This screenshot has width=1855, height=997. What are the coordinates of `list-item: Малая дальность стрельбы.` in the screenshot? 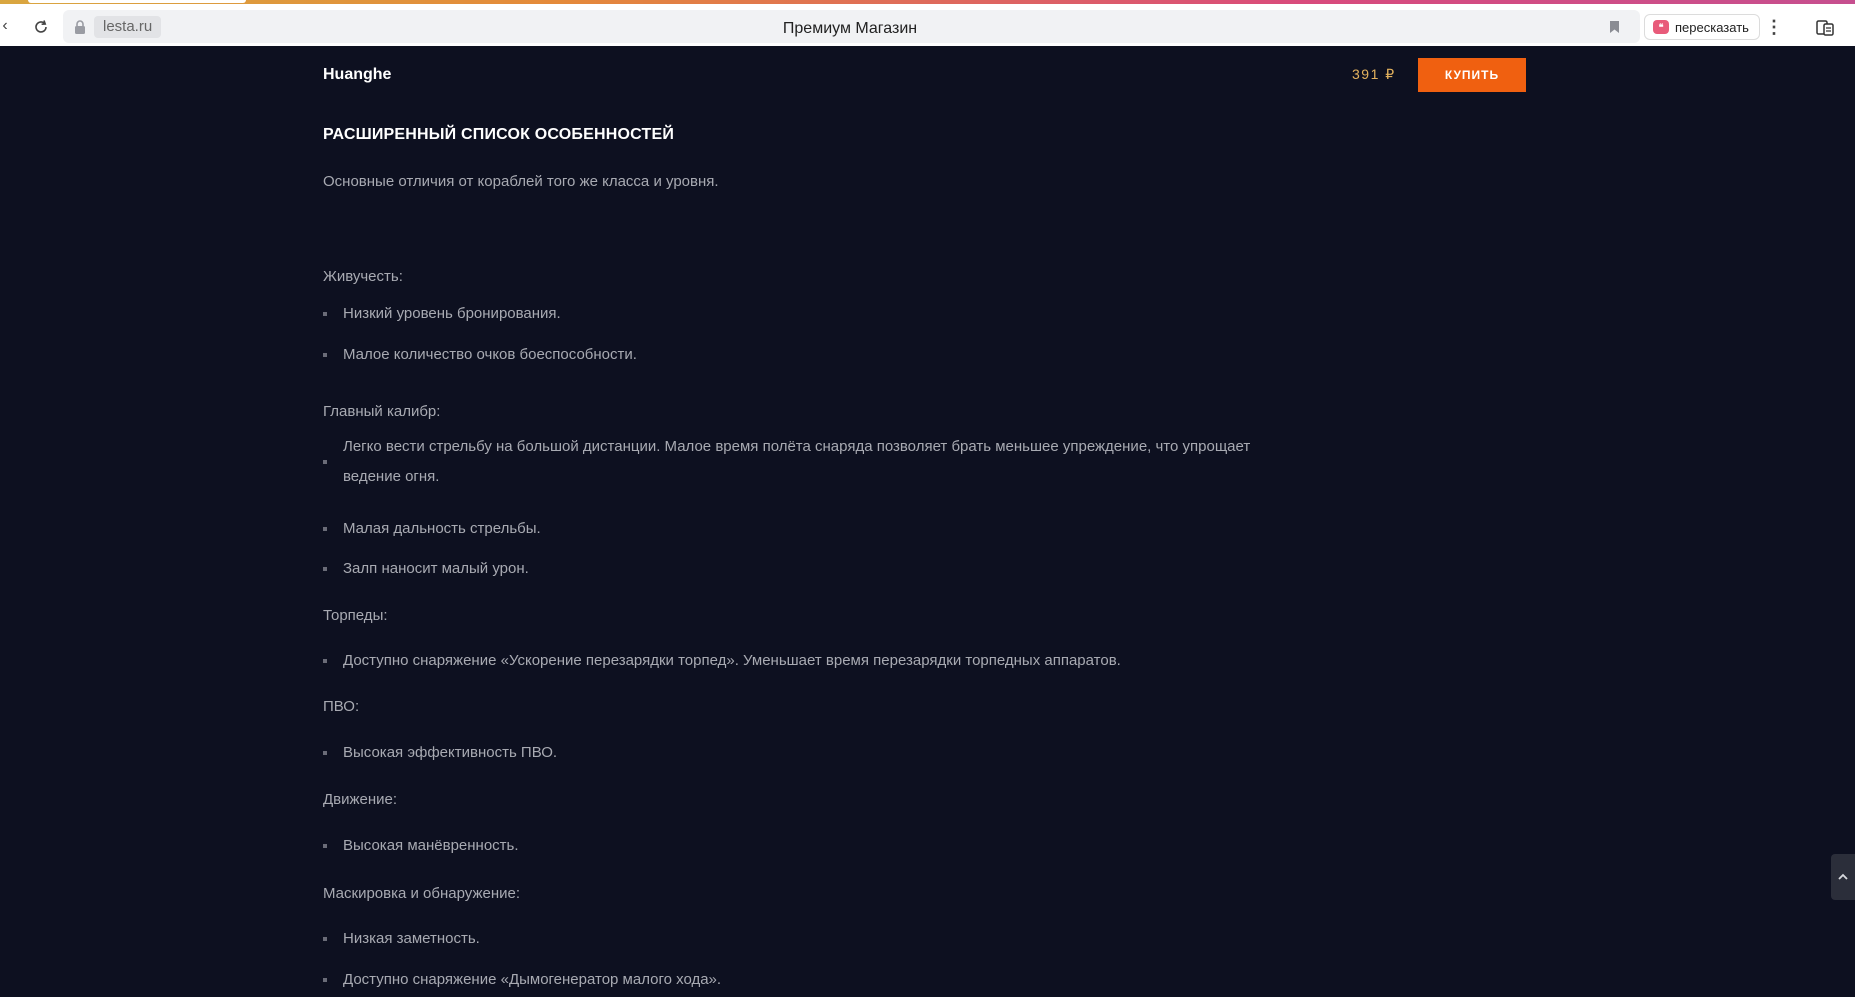 It's located at (803, 529).